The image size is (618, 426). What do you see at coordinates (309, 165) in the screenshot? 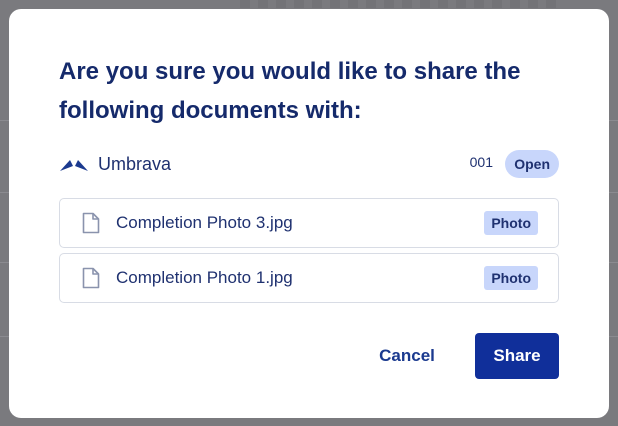
I see `organization-row: Umbrava 001 Open` at bounding box center [309, 165].